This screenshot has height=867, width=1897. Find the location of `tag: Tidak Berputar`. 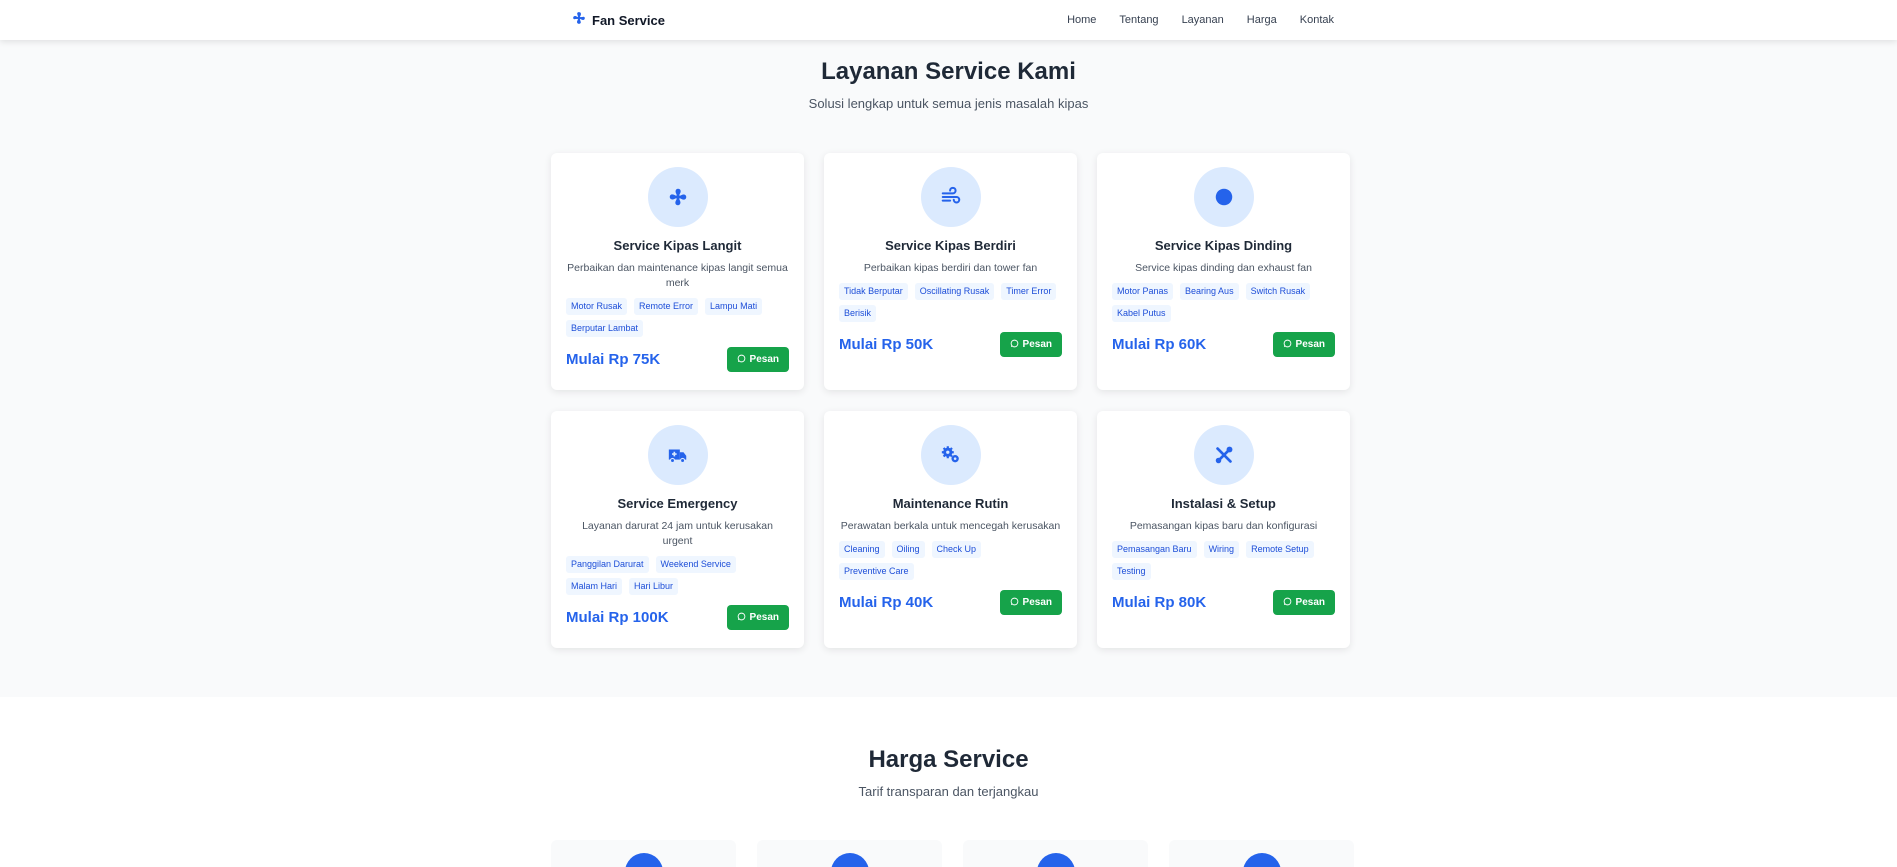

tag: Tidak Berputar is located at coordinates (873, 291).